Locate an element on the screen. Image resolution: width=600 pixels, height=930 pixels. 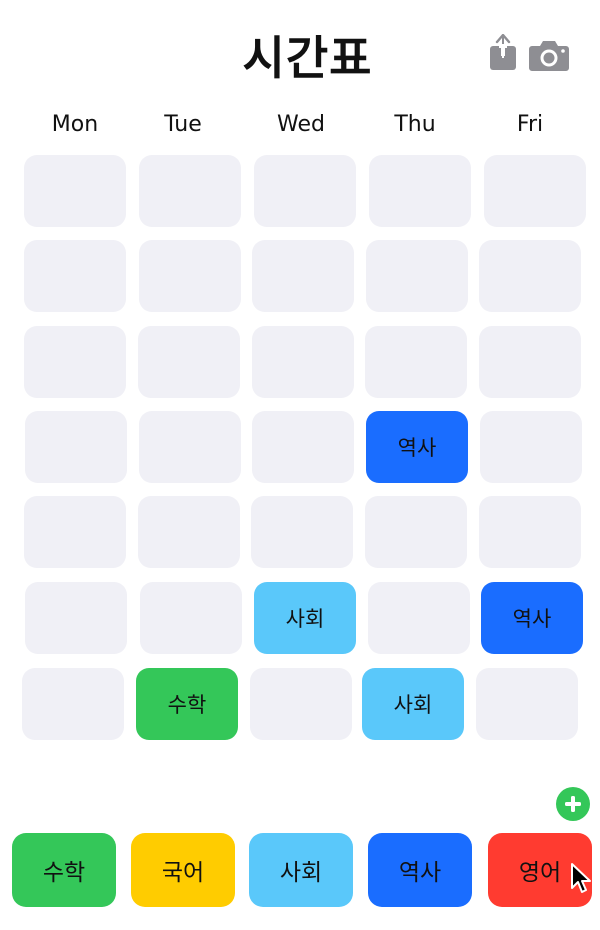
subject-button-korean: 국어 is located at coordinates (183, 870).